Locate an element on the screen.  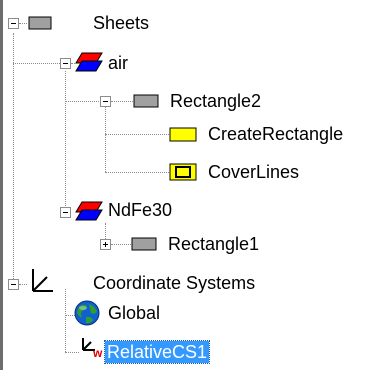
tree-item-air: air is located at coordinates (118, 63).